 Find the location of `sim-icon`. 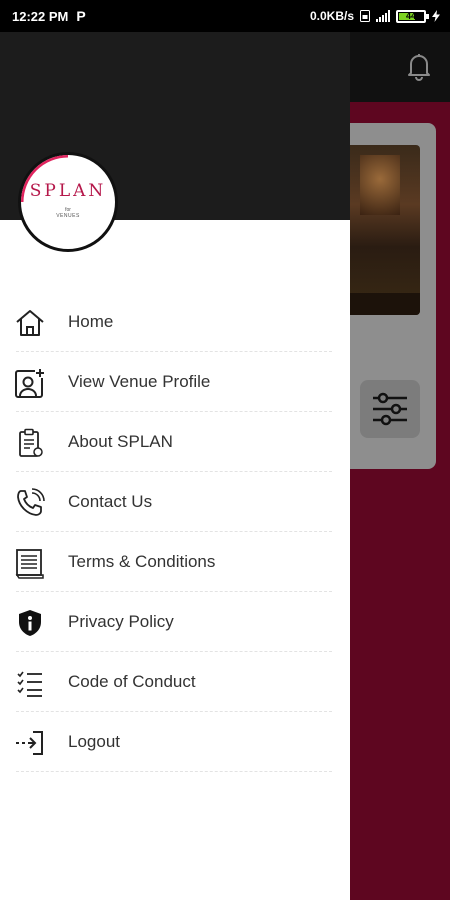

sim-icon is located at coordinates (365, 16).